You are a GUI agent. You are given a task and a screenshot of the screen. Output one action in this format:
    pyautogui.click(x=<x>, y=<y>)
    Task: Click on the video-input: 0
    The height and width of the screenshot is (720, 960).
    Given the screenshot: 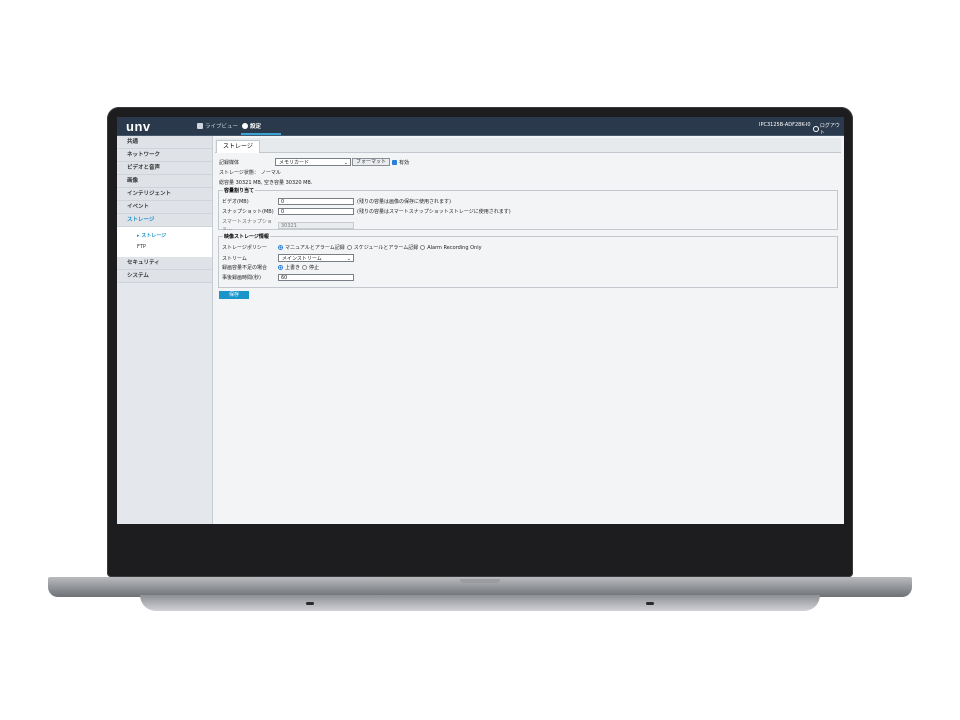 What is the action you would take?
    pyautogui.click(x=316, y=201)
    